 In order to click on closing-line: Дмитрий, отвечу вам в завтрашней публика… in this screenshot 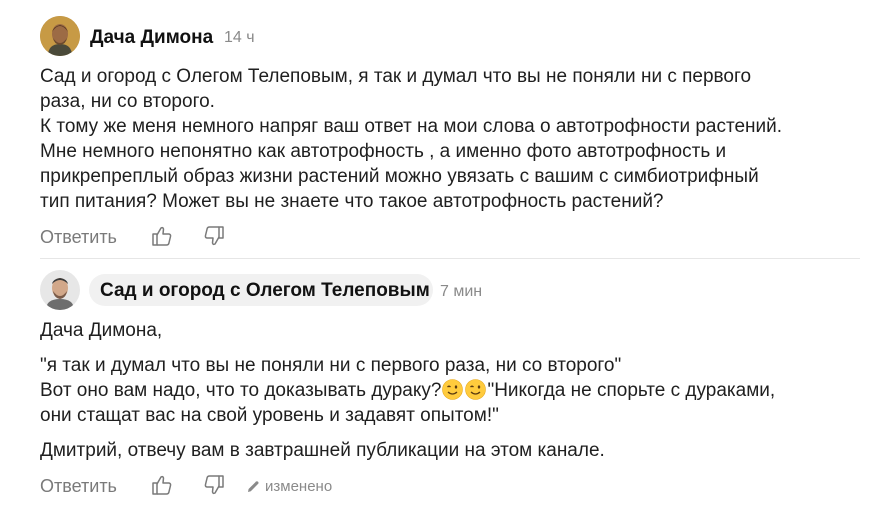, I will do `click(322, 450)`.